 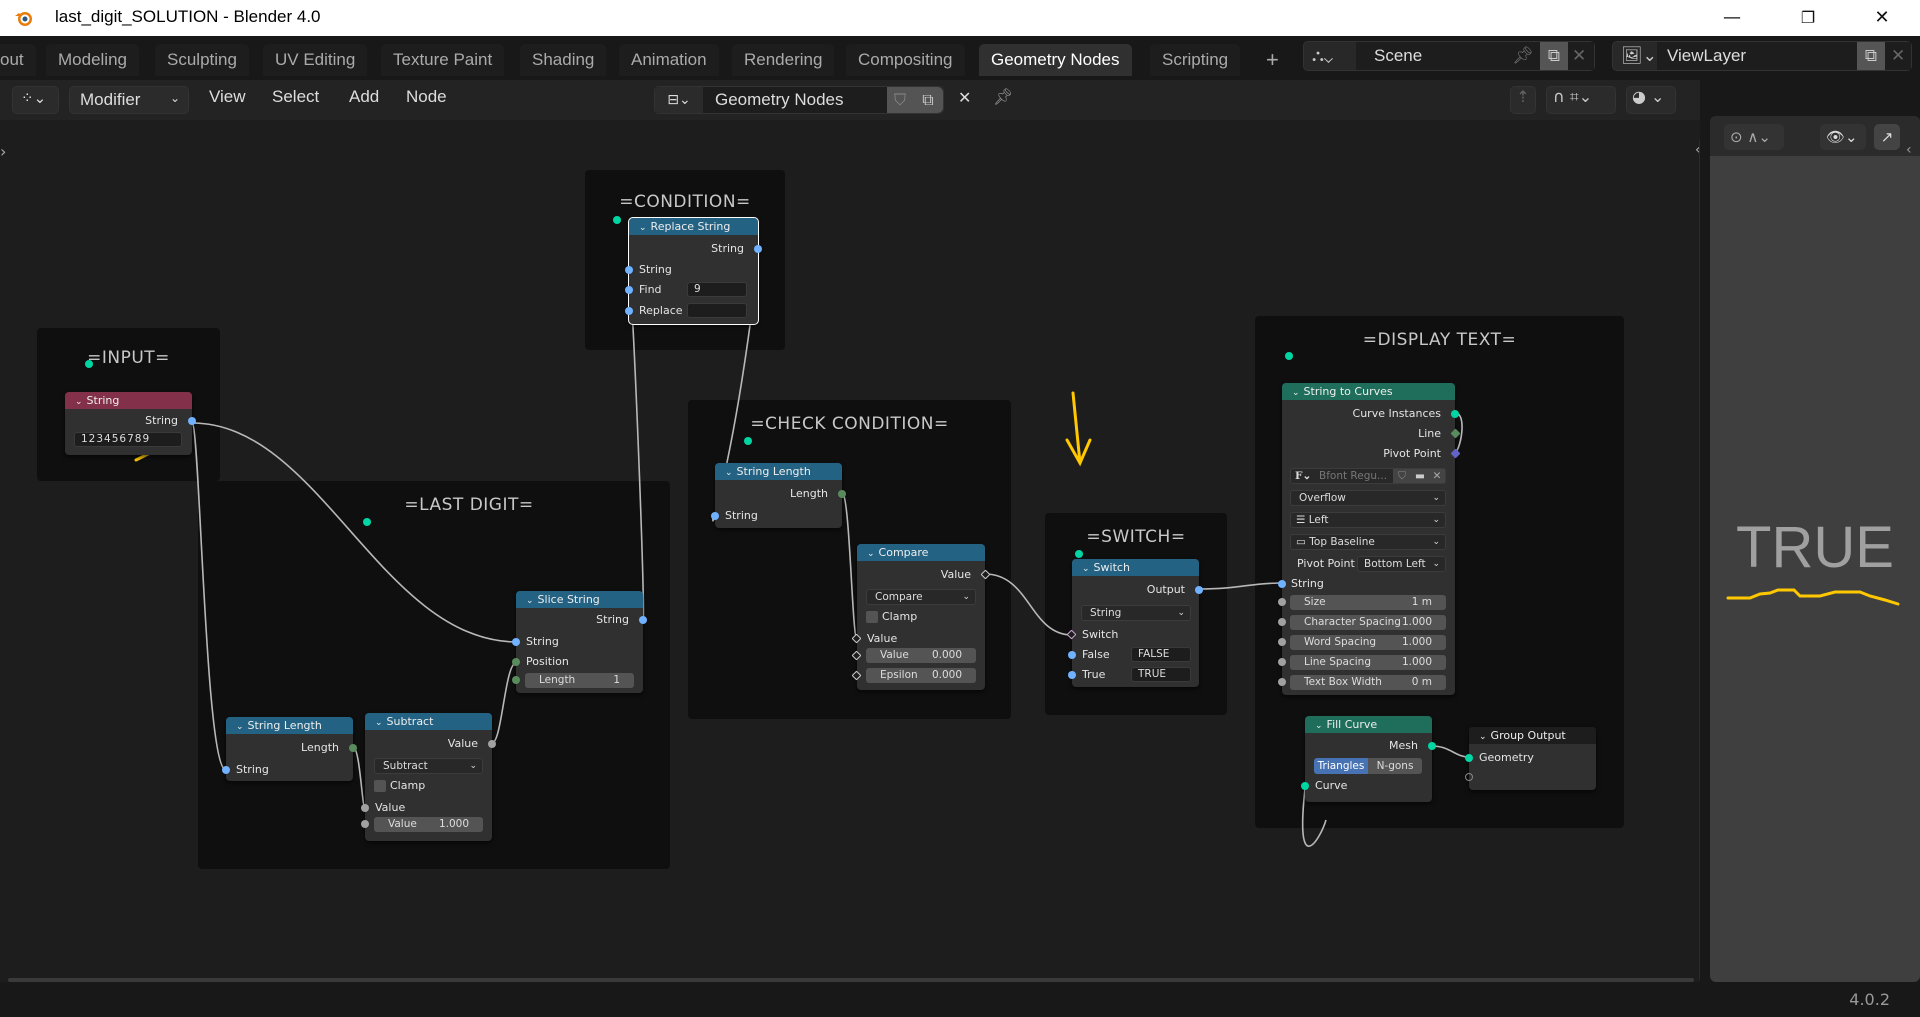 I want to click on output-socket-mesh, so click(x=1432, y=746).